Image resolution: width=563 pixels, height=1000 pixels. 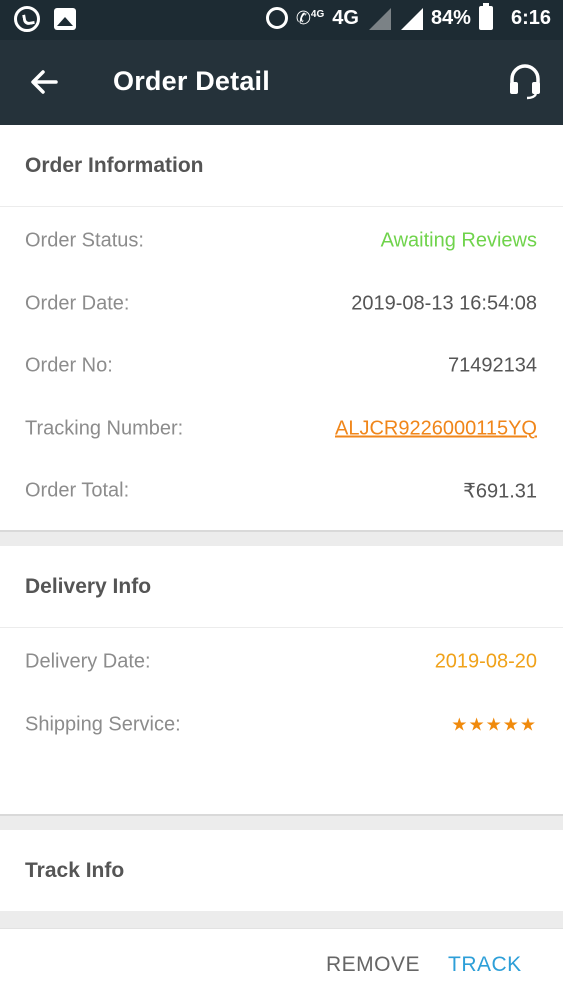 I want to click on order-no-value: 71492134, so click(x=492, y=365).